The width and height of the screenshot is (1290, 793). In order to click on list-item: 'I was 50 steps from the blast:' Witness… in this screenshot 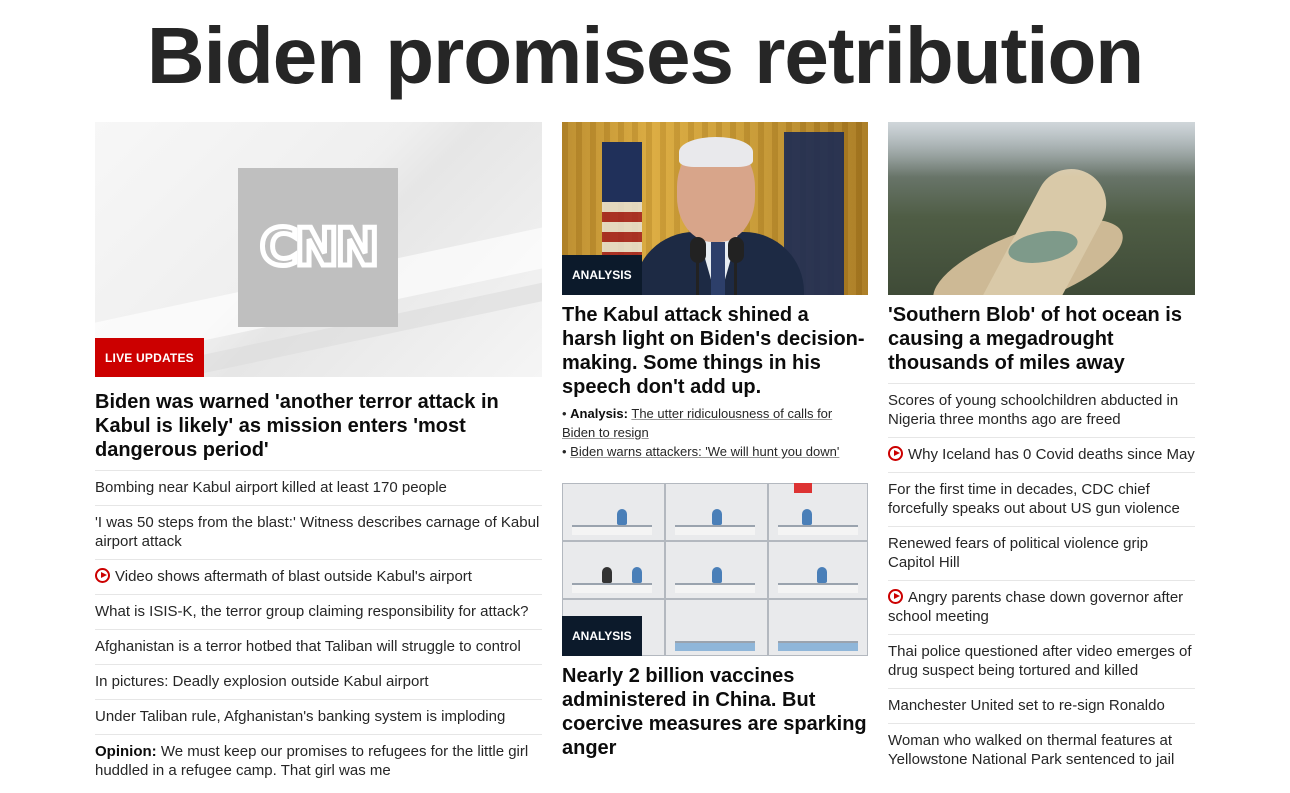, I will do `click(318, 532)`.